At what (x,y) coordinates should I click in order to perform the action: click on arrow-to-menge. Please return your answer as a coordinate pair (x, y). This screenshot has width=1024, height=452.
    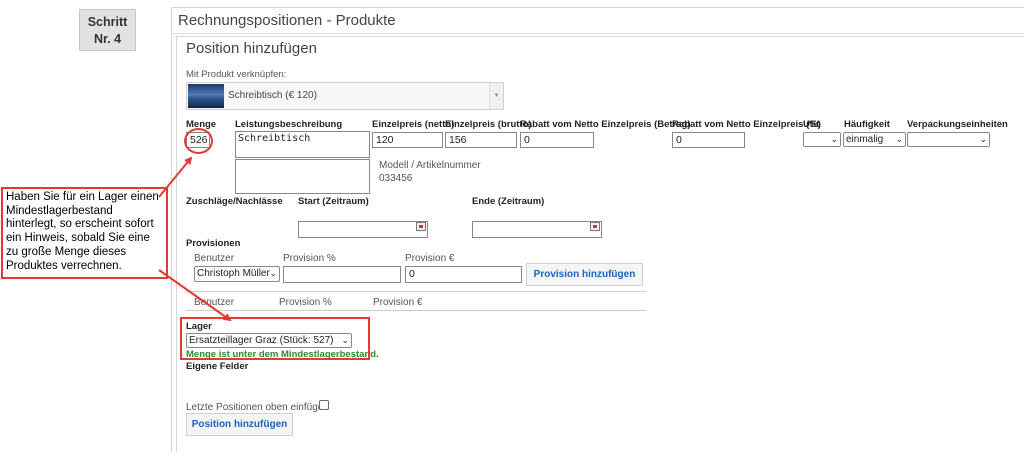
    Looking at the image, I should click on (175, 177).